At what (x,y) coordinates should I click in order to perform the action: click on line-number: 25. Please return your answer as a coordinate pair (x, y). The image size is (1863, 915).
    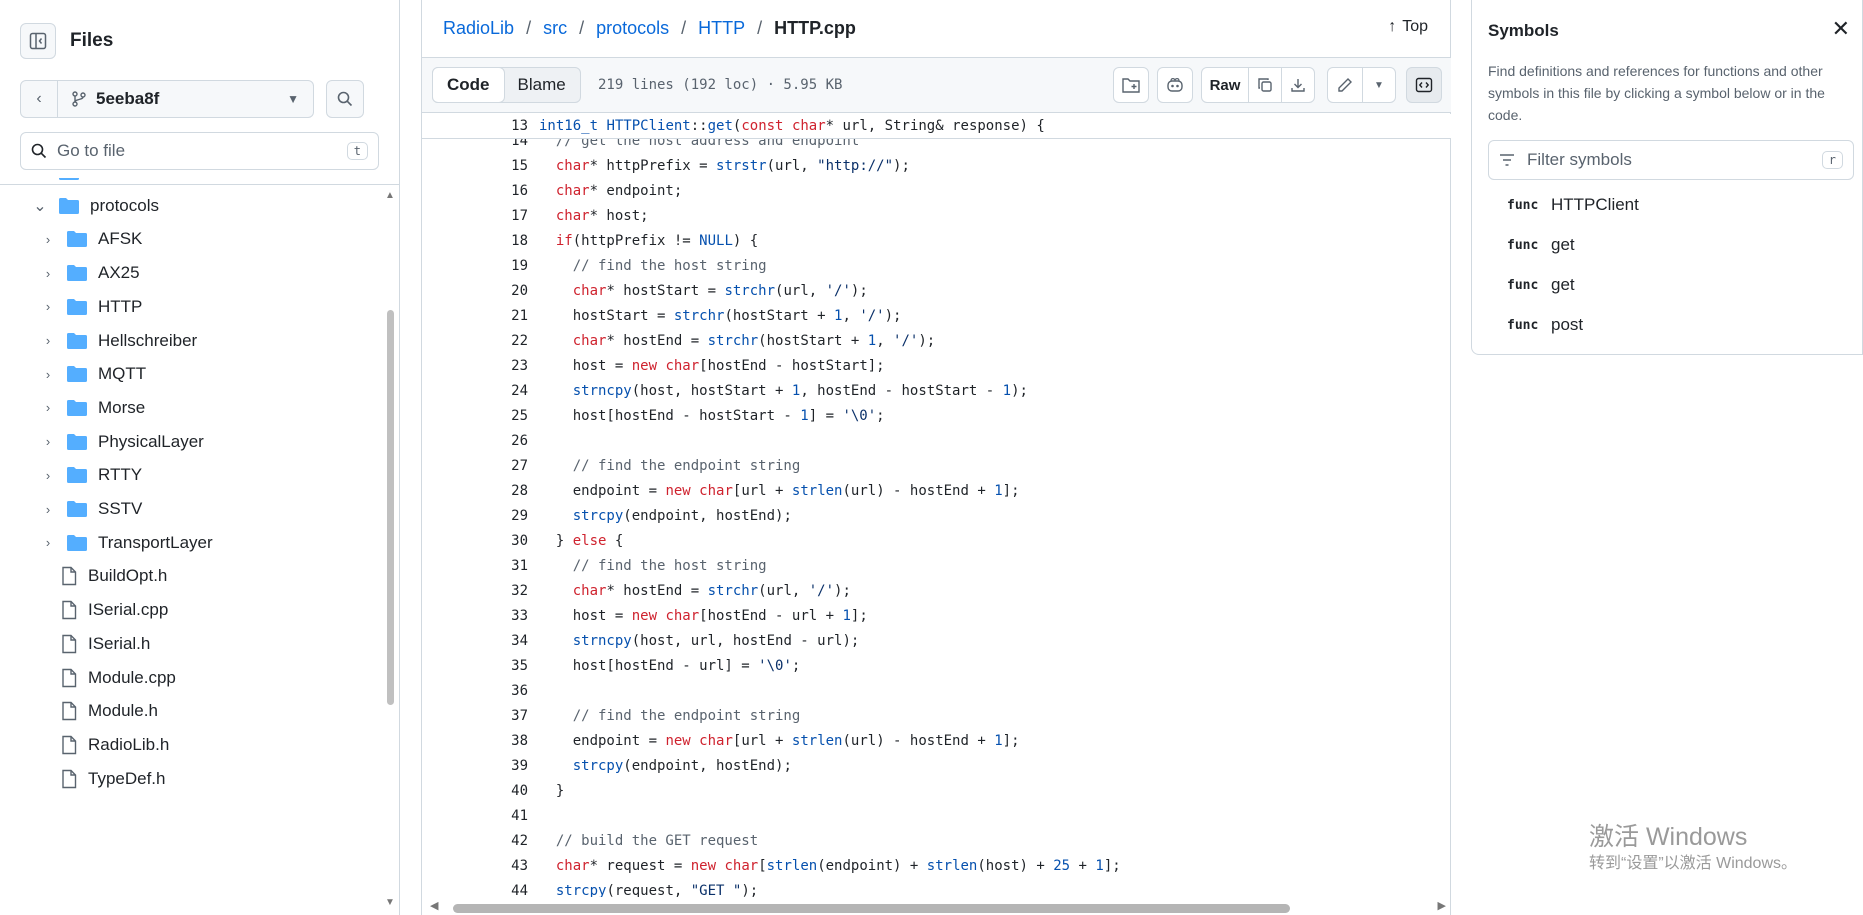
    Looking at the image, I should click on (475, 416).